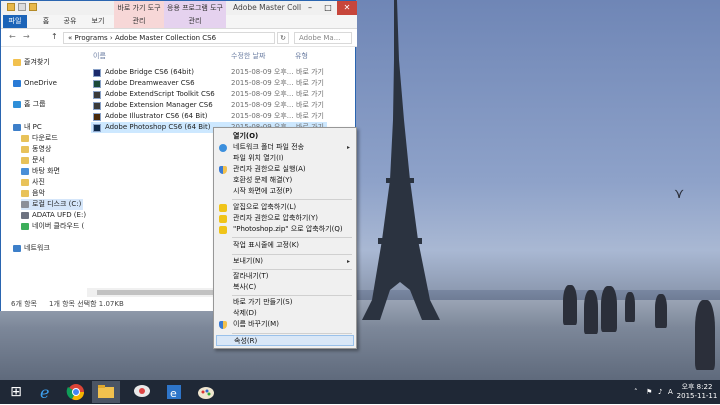  What do you see at coordinates (54, 36) in the screenshot?
I see `up-button: ↑` at bounding box center [54, 36].